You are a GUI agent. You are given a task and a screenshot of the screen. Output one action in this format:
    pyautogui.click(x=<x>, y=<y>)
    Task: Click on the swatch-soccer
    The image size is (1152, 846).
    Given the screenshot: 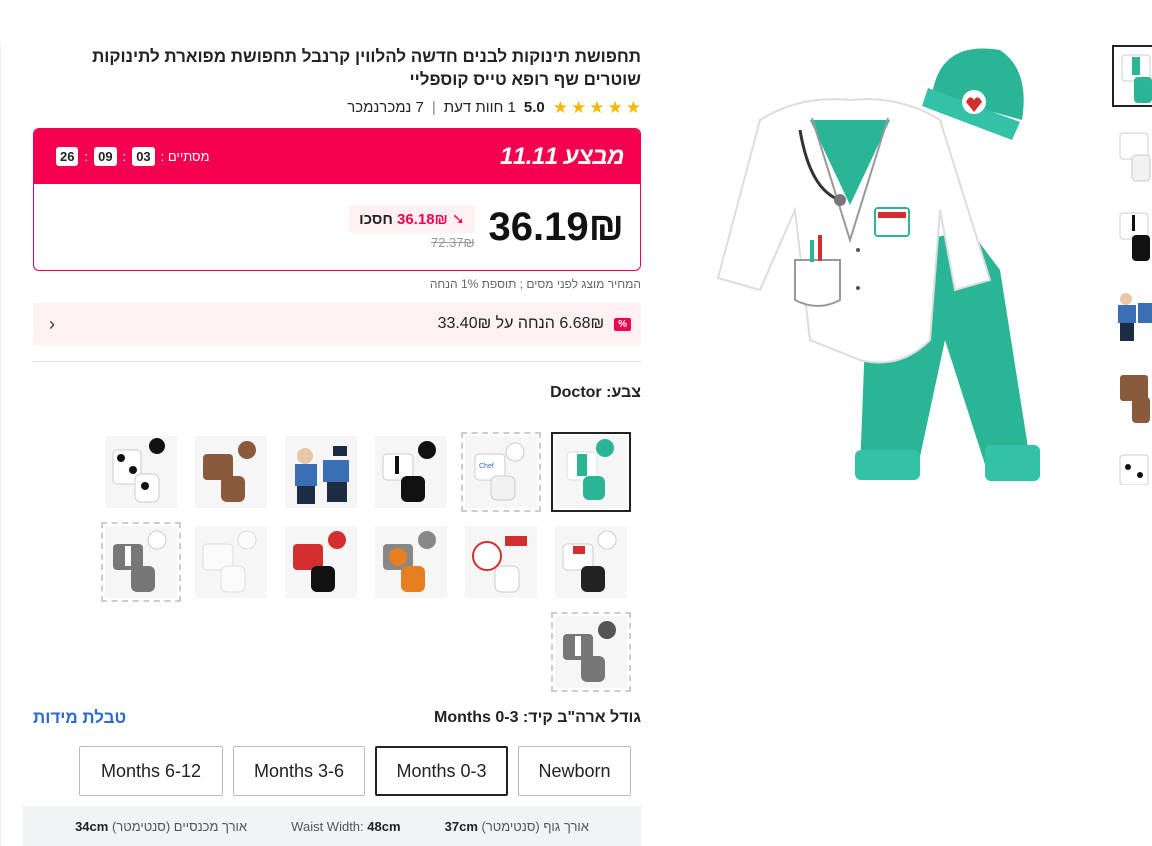 What is the action you would take?
    pyautogui.click(x=141, y=472)
    